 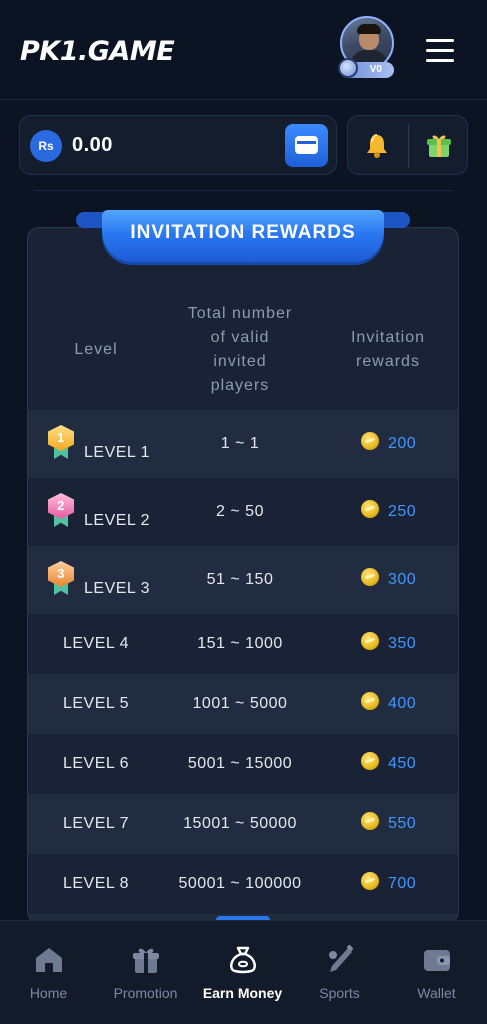 I want to click on range-cell: 151 ~ 1000, so click(x=240, y=643).